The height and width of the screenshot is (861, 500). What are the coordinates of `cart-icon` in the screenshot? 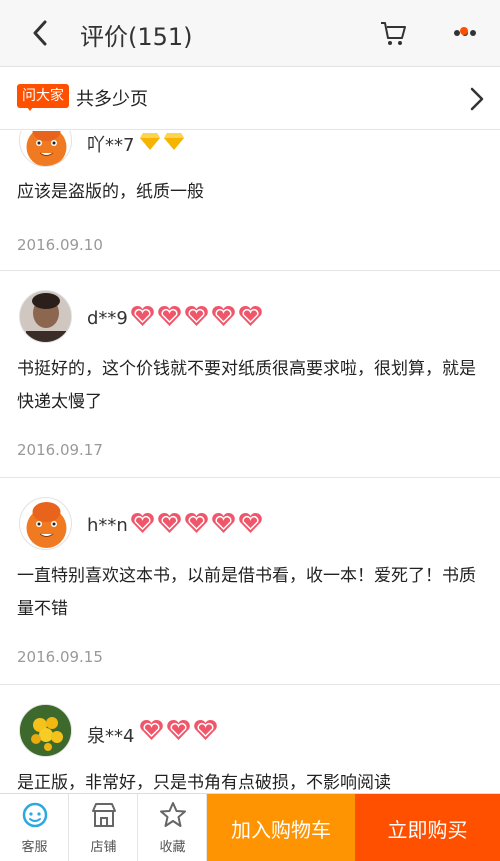 It's located at (393, 33).